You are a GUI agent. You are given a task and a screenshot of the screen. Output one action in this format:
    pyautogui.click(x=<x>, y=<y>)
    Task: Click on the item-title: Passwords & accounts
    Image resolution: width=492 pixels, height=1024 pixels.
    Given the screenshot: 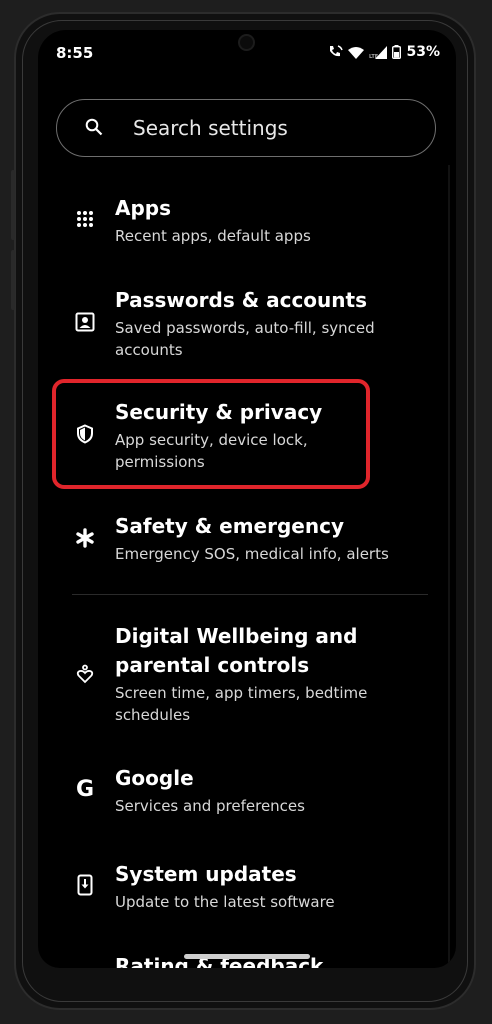 What is the action you would take?
    pyautogui.click(x=241, y=300)
    